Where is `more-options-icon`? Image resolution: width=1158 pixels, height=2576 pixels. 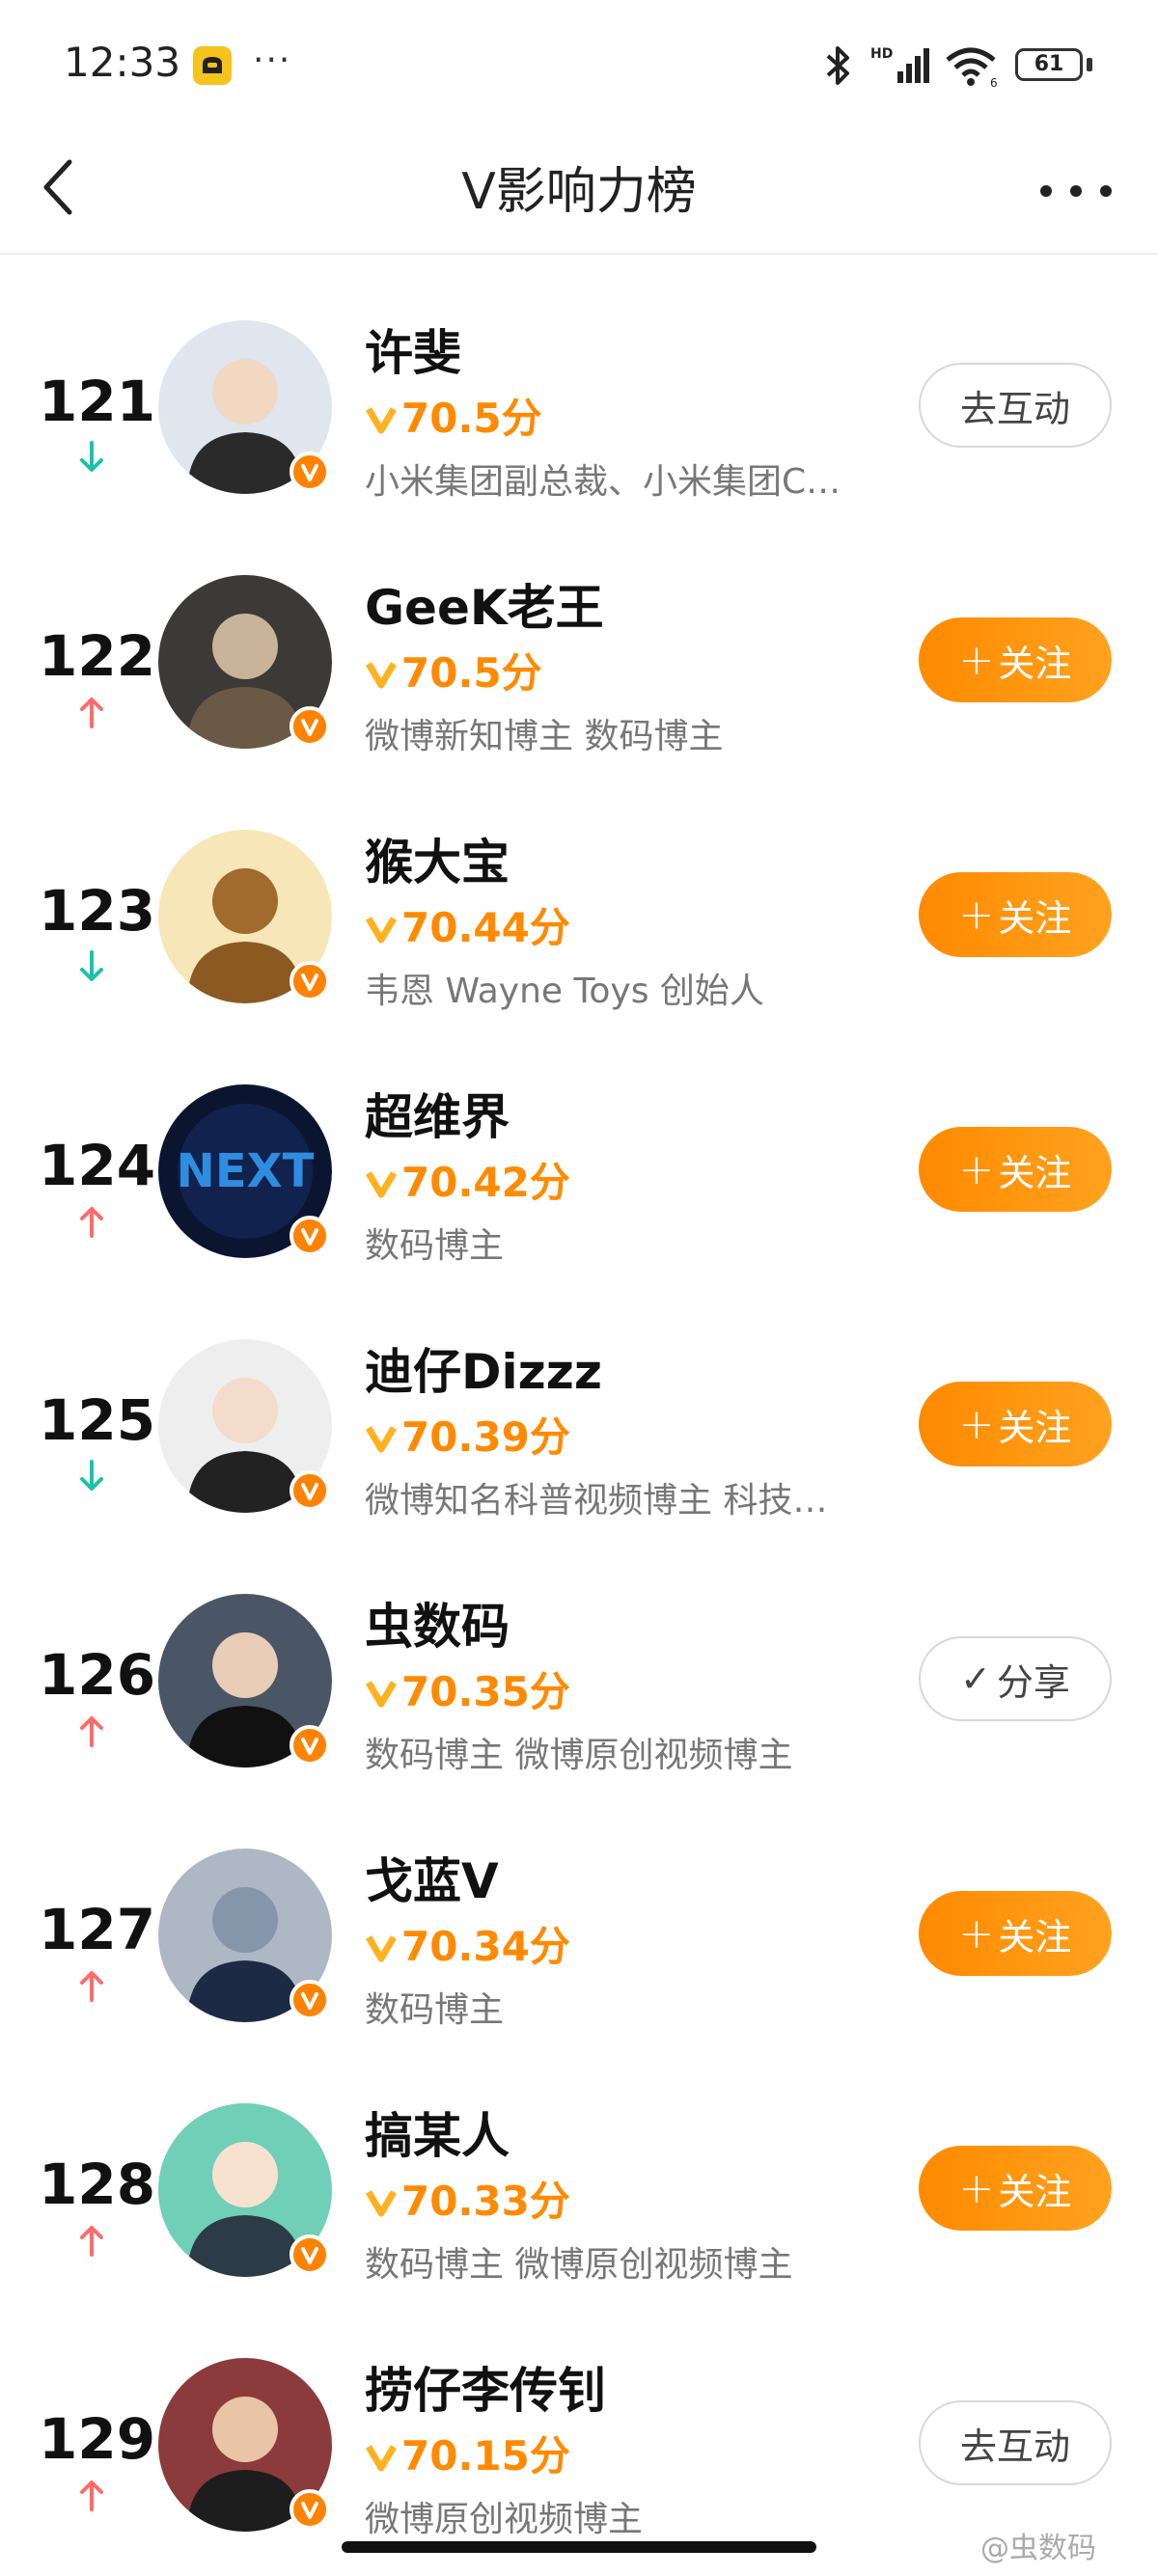 more-options-icon is located at coordinates (1076, 191).